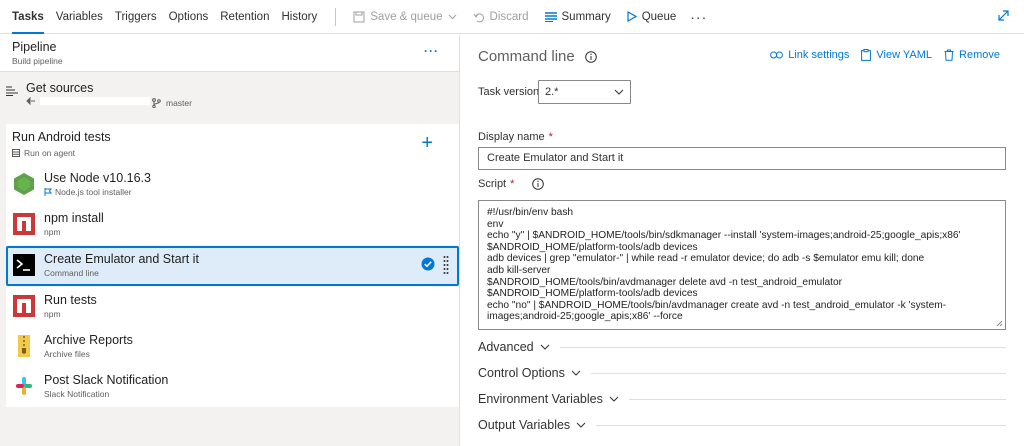  I want to click on repo-name-redacted, so click(95, 101).